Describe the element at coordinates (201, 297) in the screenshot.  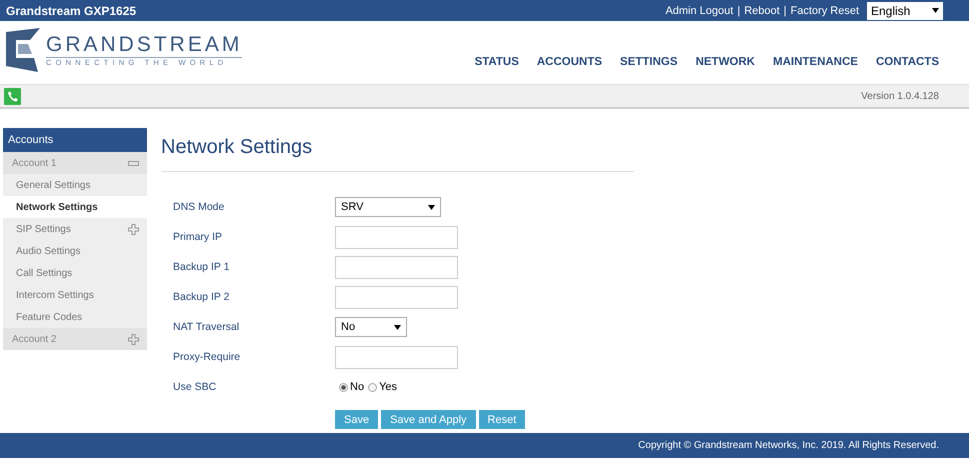
I see `field-label: Backup IP 2` at that location.